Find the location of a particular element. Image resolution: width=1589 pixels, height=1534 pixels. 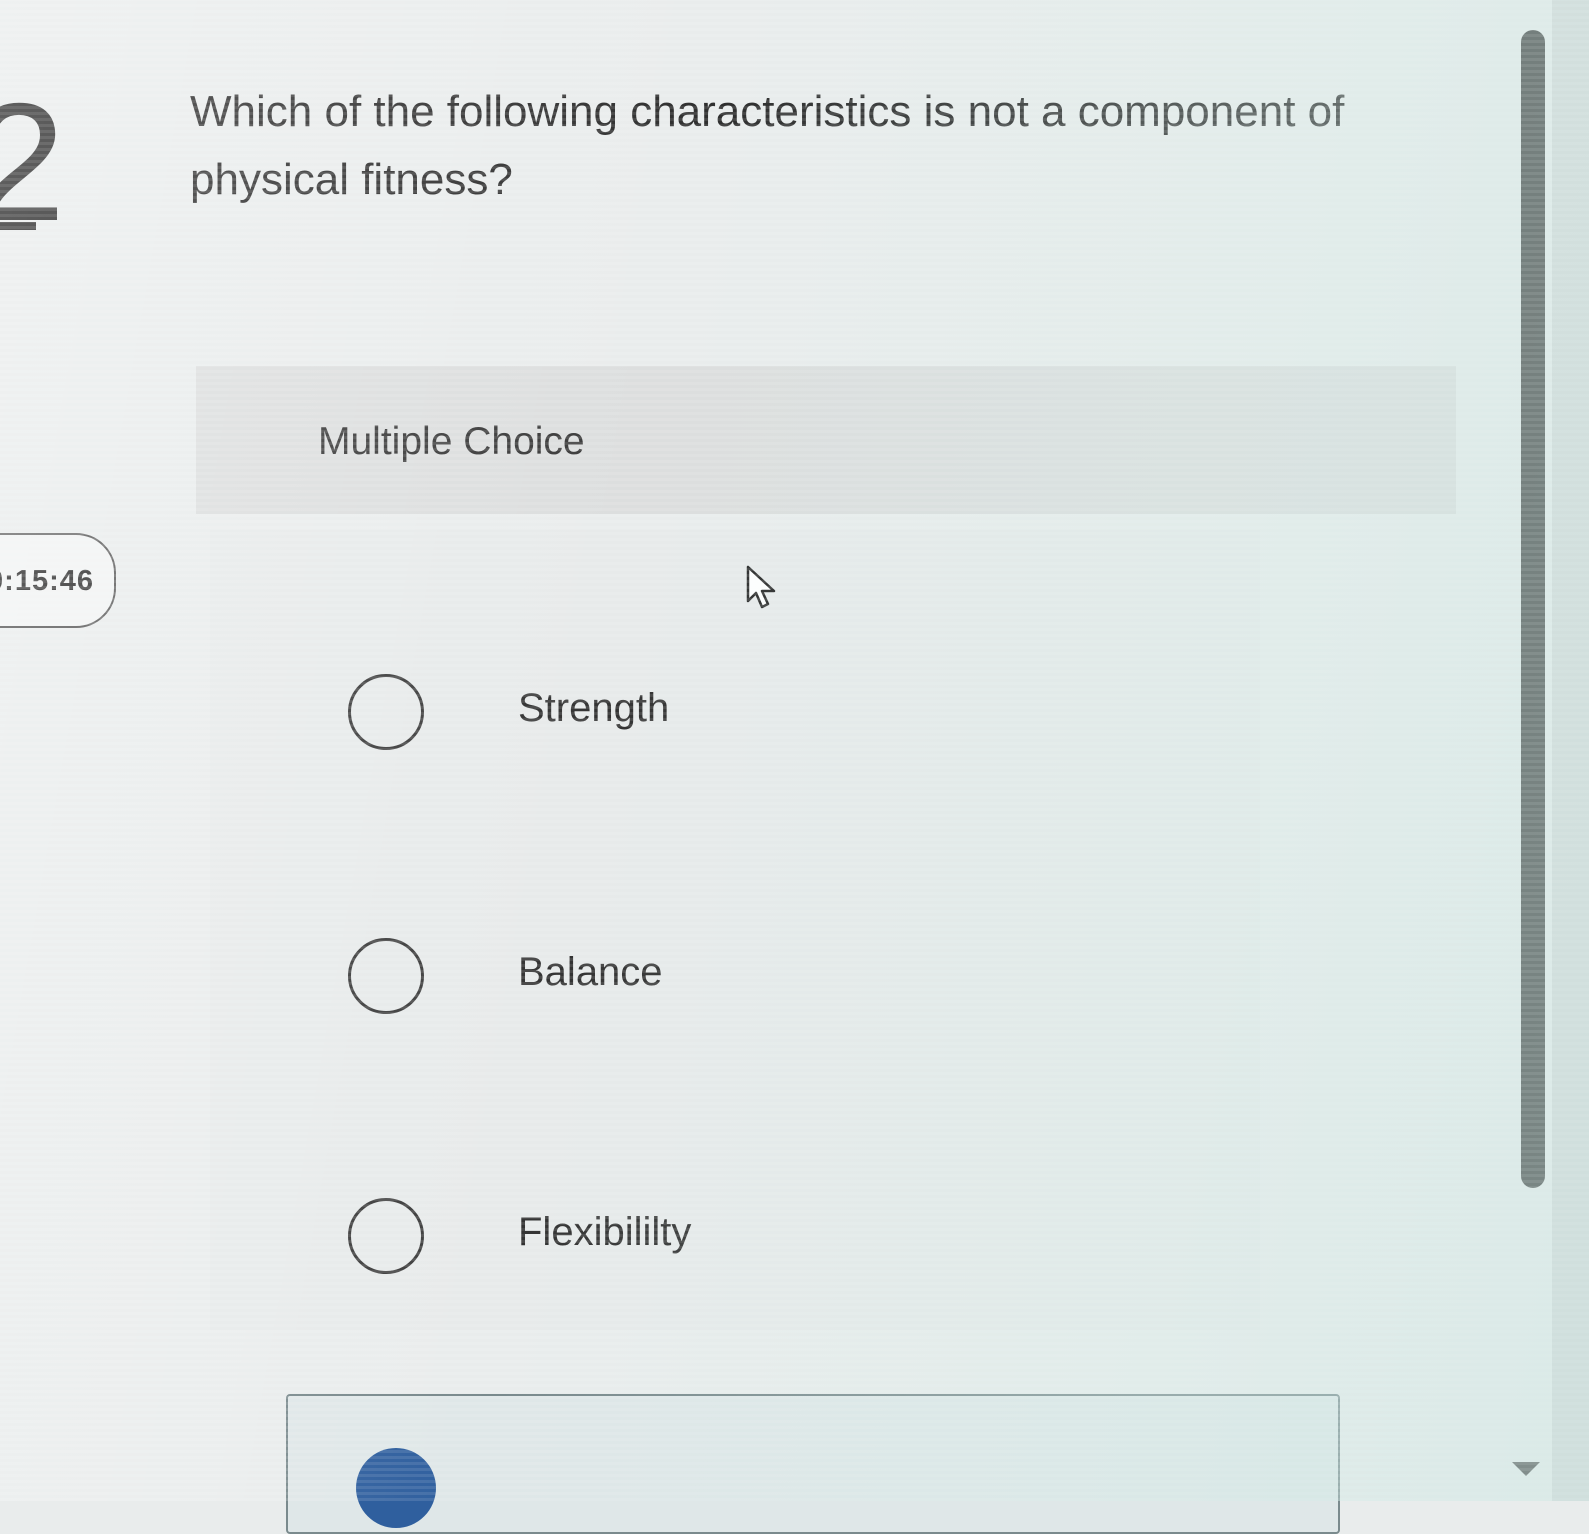

question-number-underline is located at coordinates (18, 226).